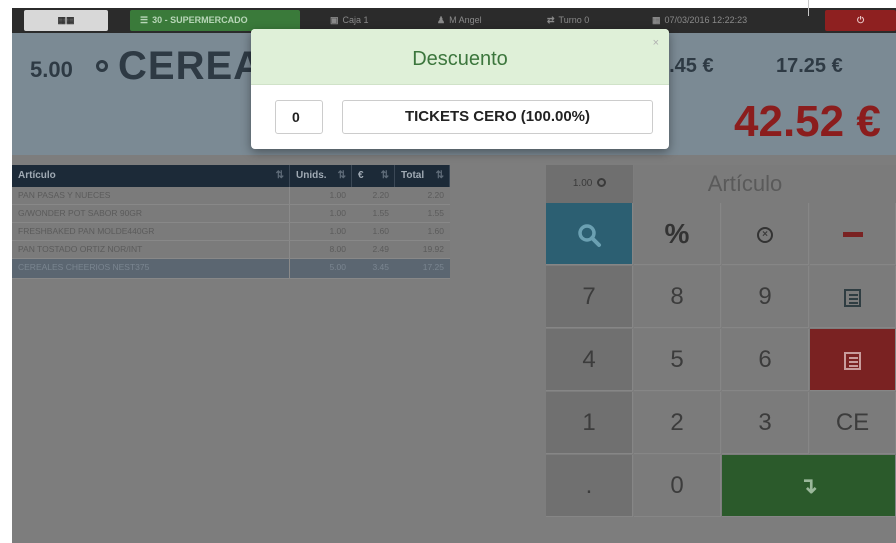  I want to click on top-margin, so click(448, 4).